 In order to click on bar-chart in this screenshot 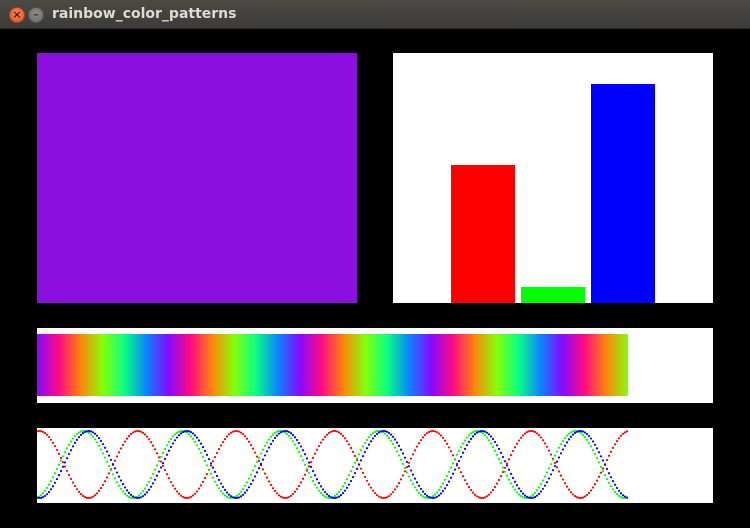, I will do `click(553, 193)`.